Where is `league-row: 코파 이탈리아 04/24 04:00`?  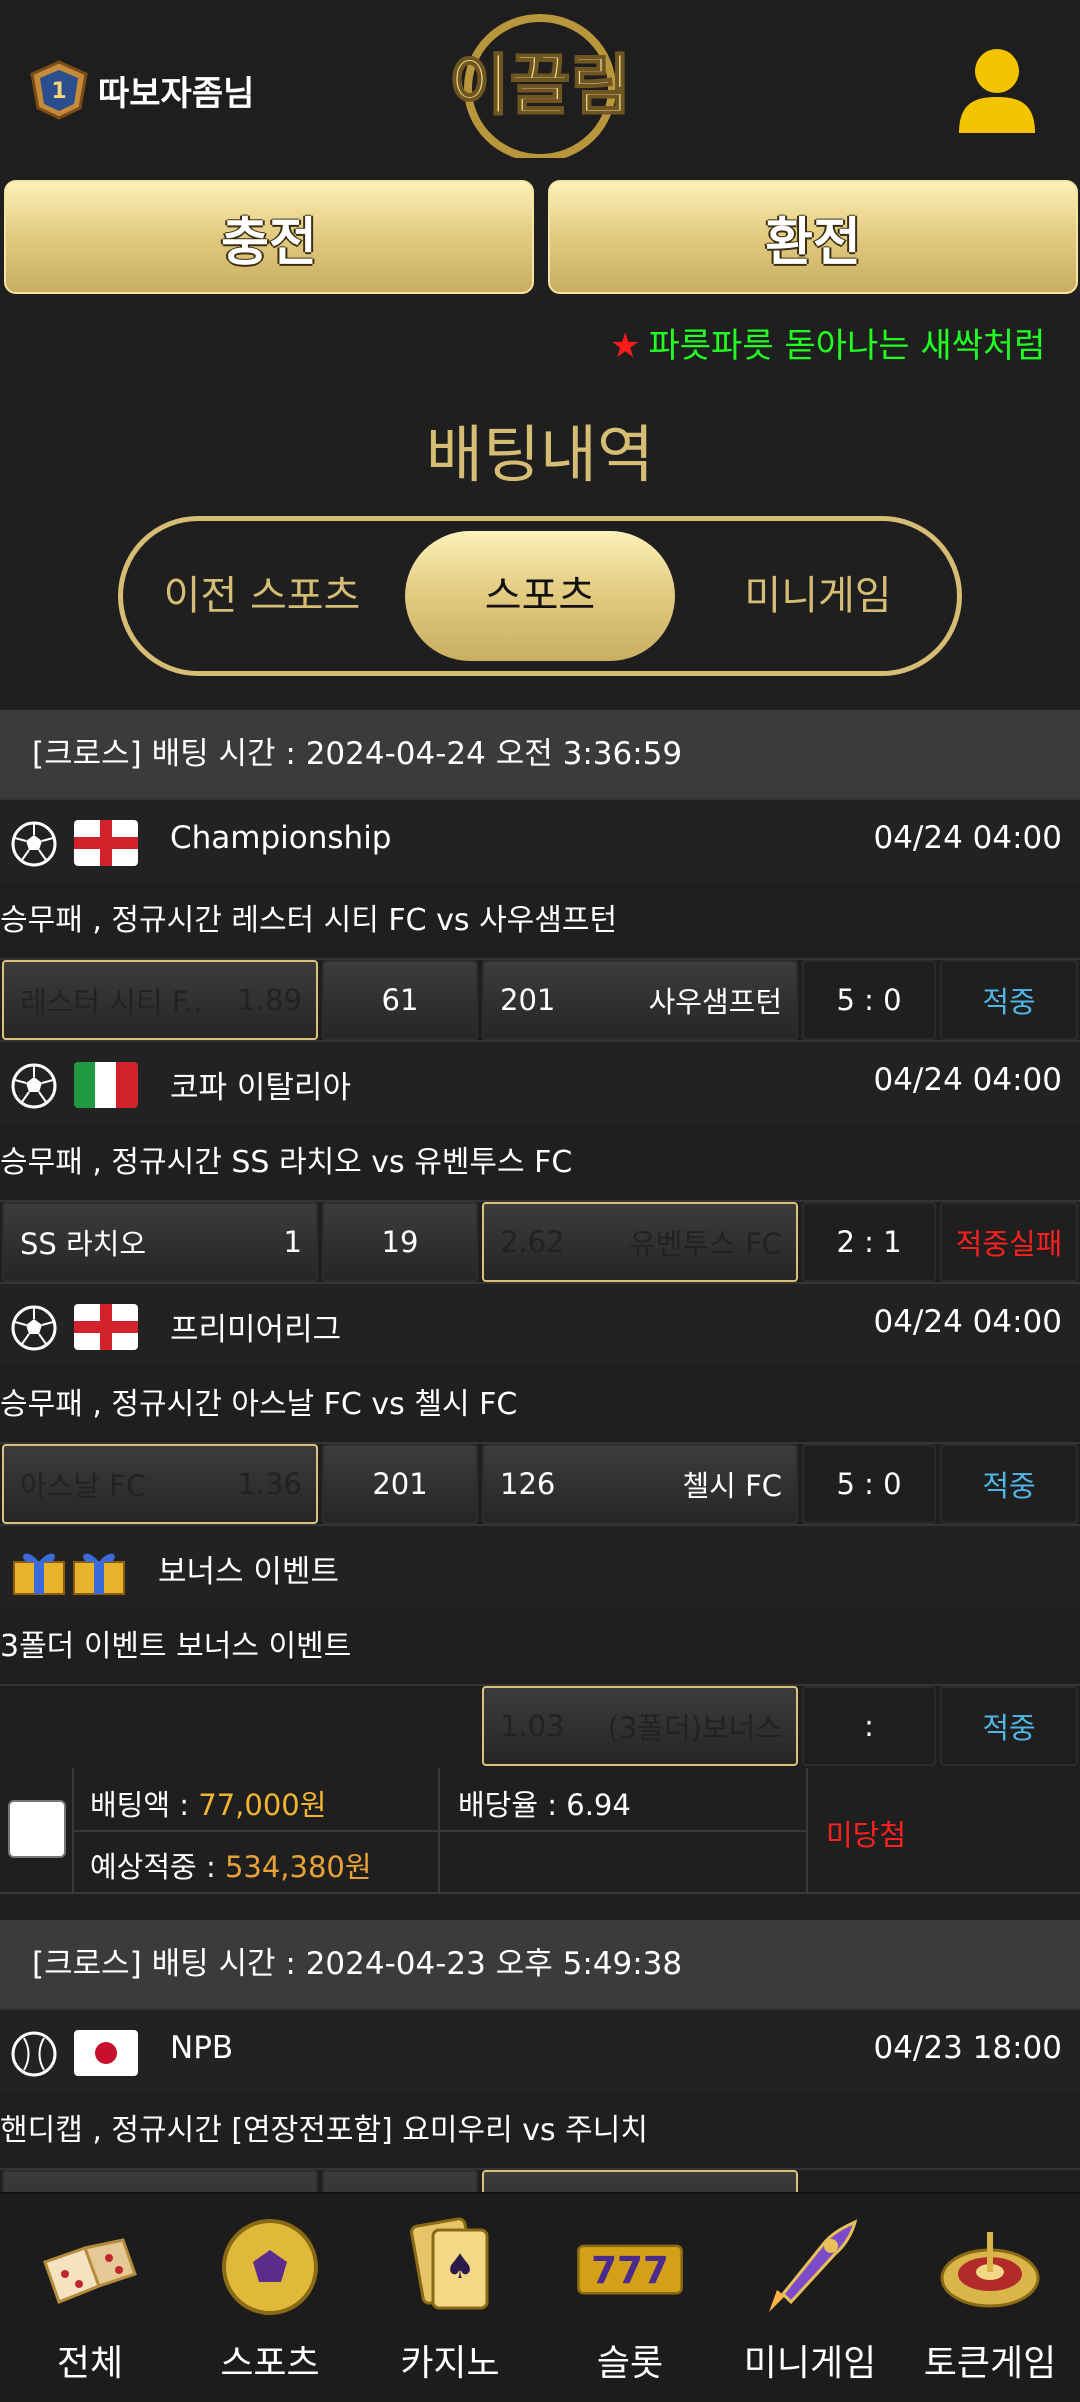
league-row: 코파 이탈리아 04/24 04:00 is located at coordinates (540, 1083).